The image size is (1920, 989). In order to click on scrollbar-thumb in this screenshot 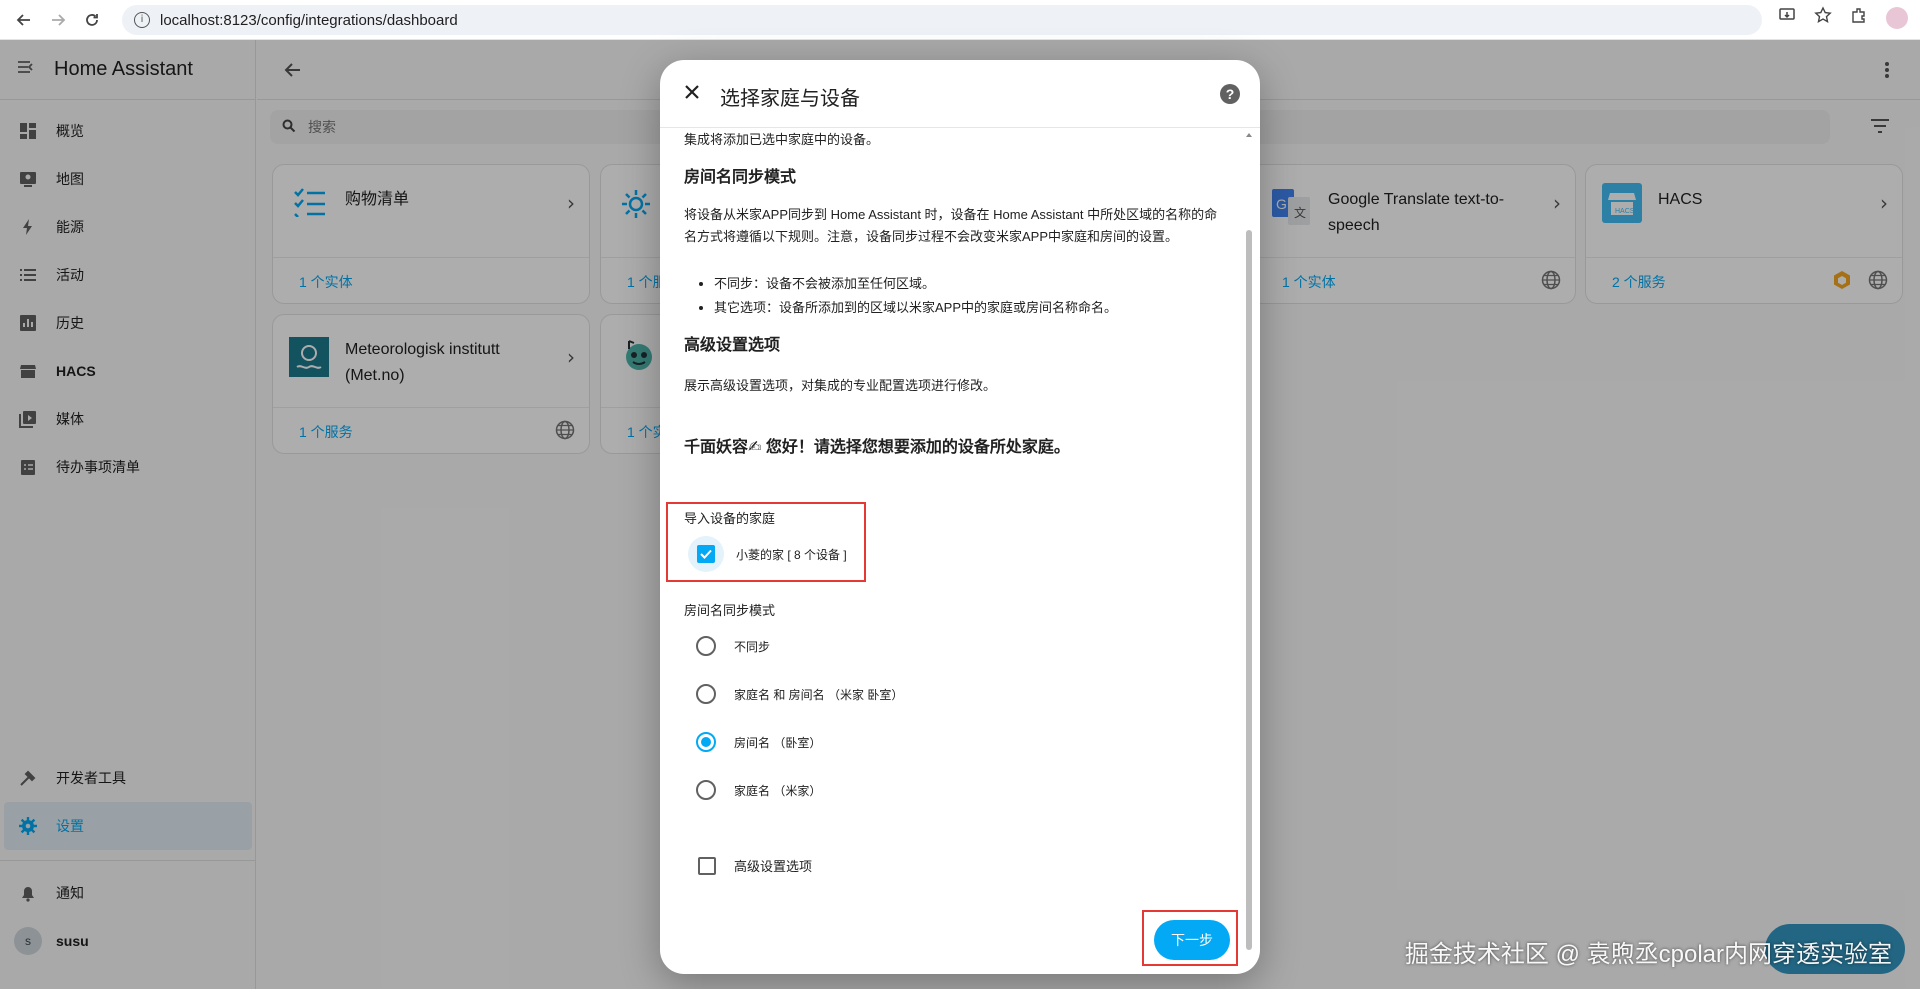, I will do `click(1249, 590)`.